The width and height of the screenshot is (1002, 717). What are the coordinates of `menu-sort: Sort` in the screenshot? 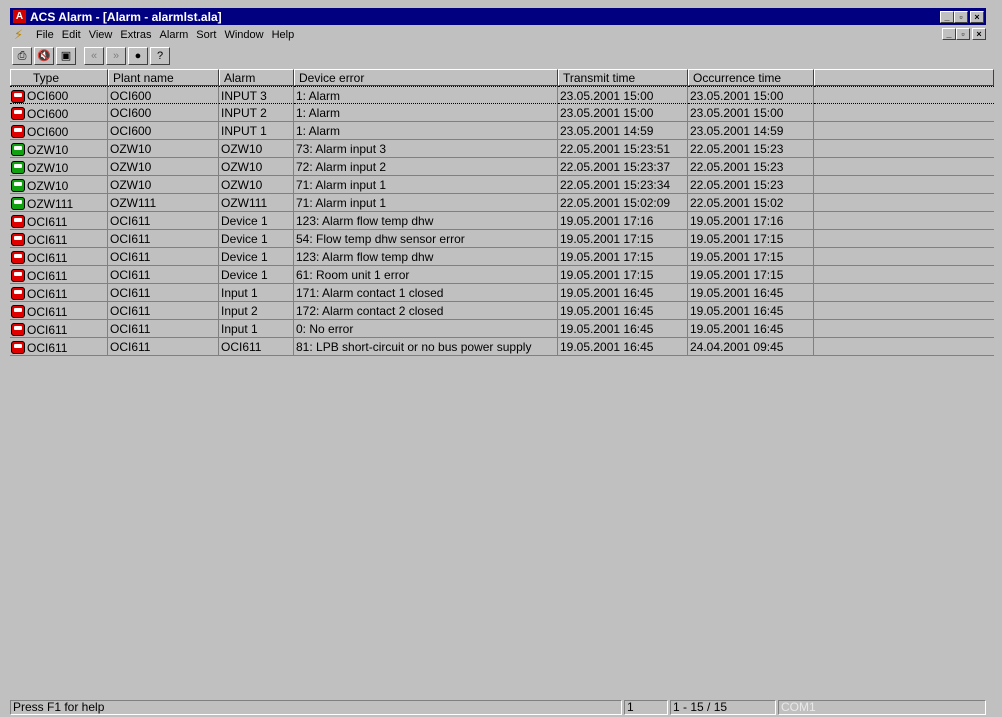 It's located at (206, 35).